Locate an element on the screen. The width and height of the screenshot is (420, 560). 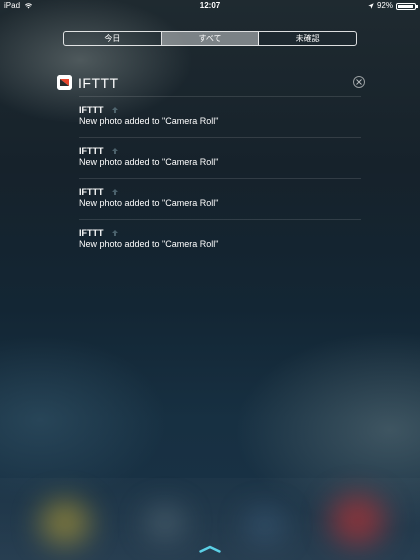
battery-fill is located at coordinates (405, 6).